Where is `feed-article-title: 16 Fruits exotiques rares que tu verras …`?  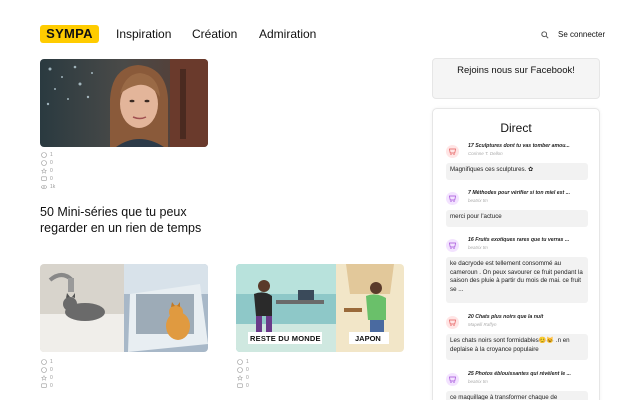 feed-article-title: 16 Fruits exotiques rares que tu verras … is located at coordinates (528, 240).